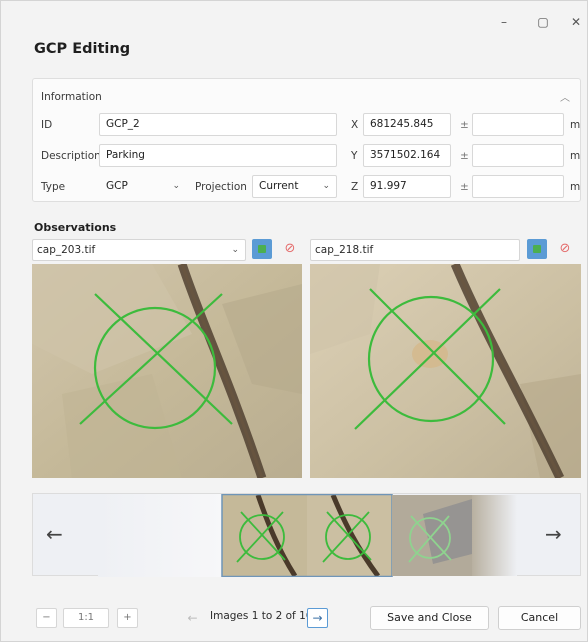 The width and height of the screenshot is (588, 642). I want to click on description-label: Description, so click(71, 156).